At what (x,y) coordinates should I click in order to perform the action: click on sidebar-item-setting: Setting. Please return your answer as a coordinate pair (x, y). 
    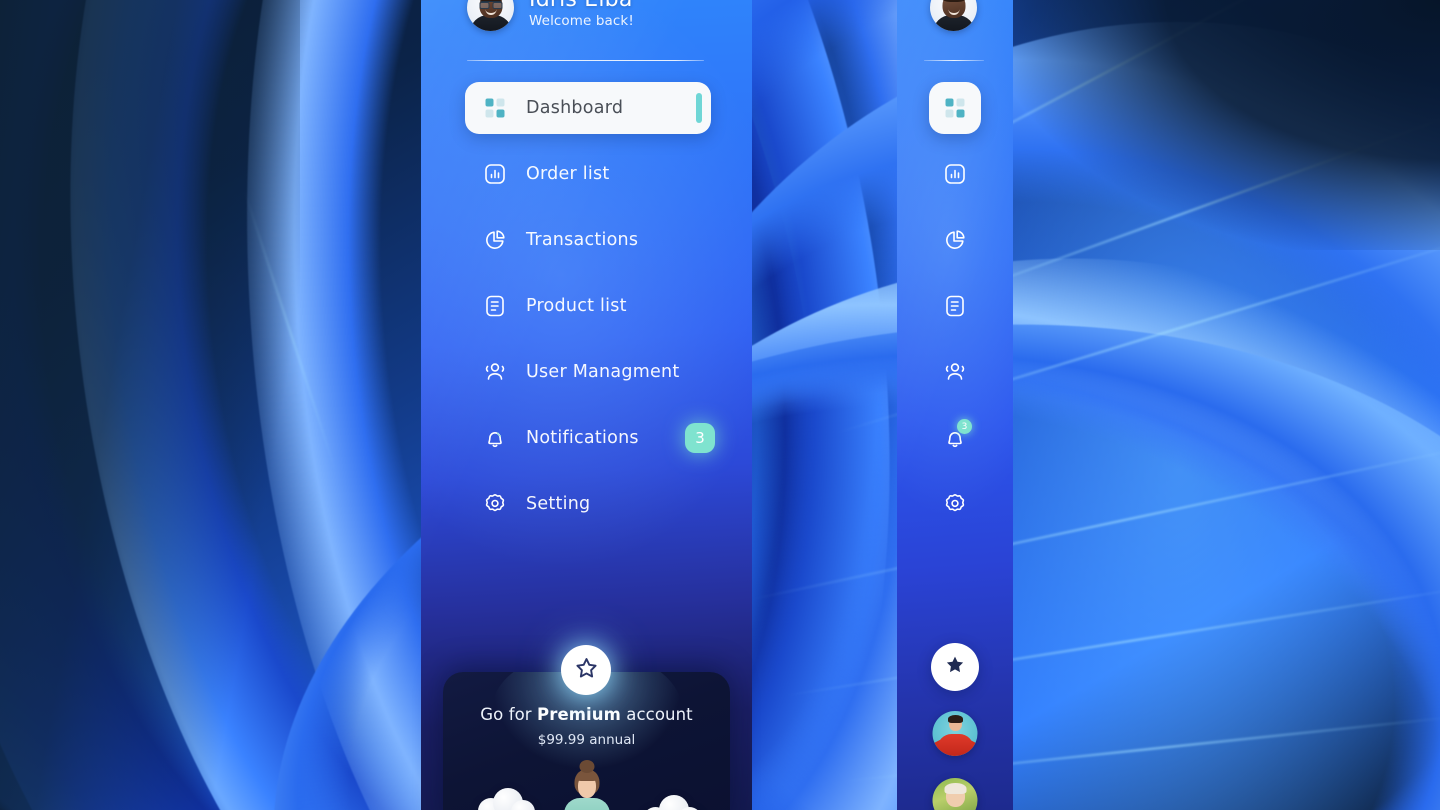
    Looking at the image, I should click on (588, 504).